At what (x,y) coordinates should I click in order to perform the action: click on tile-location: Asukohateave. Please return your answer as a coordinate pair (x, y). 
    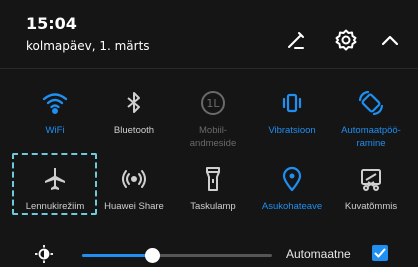
    Looking at the image, I should click on (292, 188).